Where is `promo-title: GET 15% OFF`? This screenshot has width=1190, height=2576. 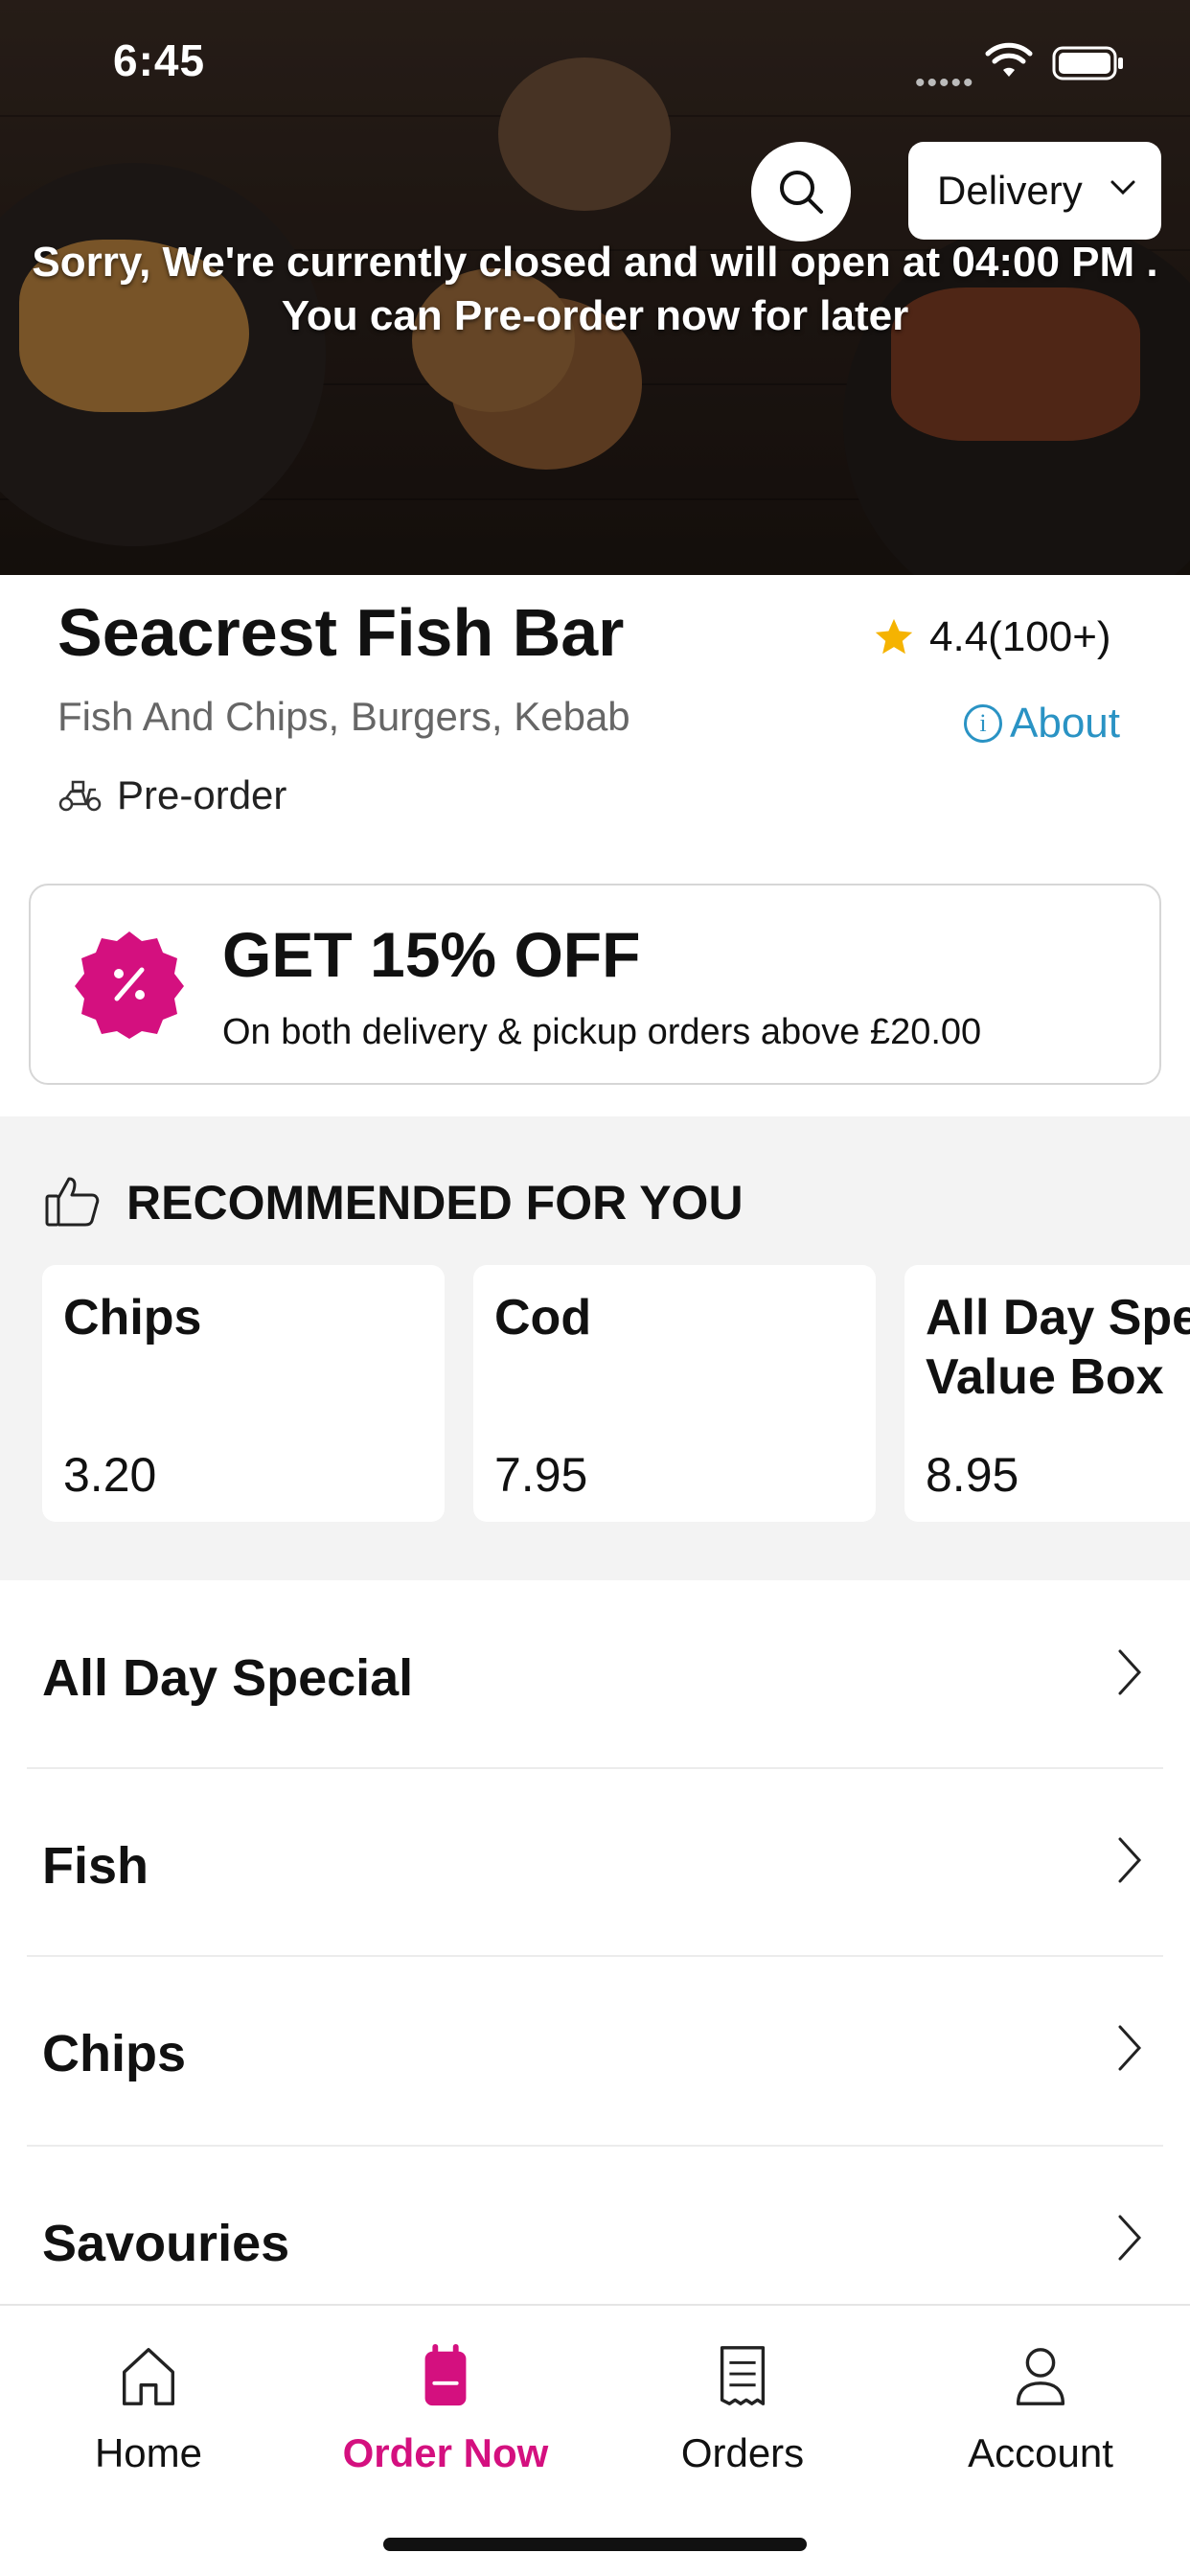 promo-title: GET 15% OFF is located at coordinates (432, 954).